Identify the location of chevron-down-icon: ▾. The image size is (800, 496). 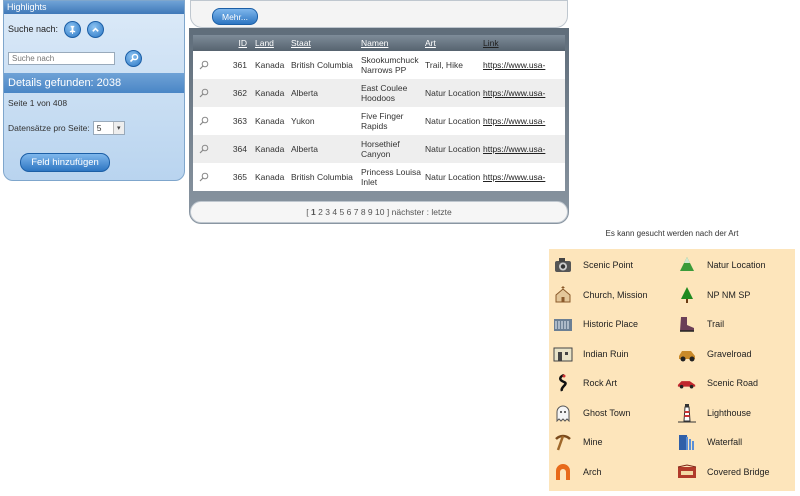
(118, 128).